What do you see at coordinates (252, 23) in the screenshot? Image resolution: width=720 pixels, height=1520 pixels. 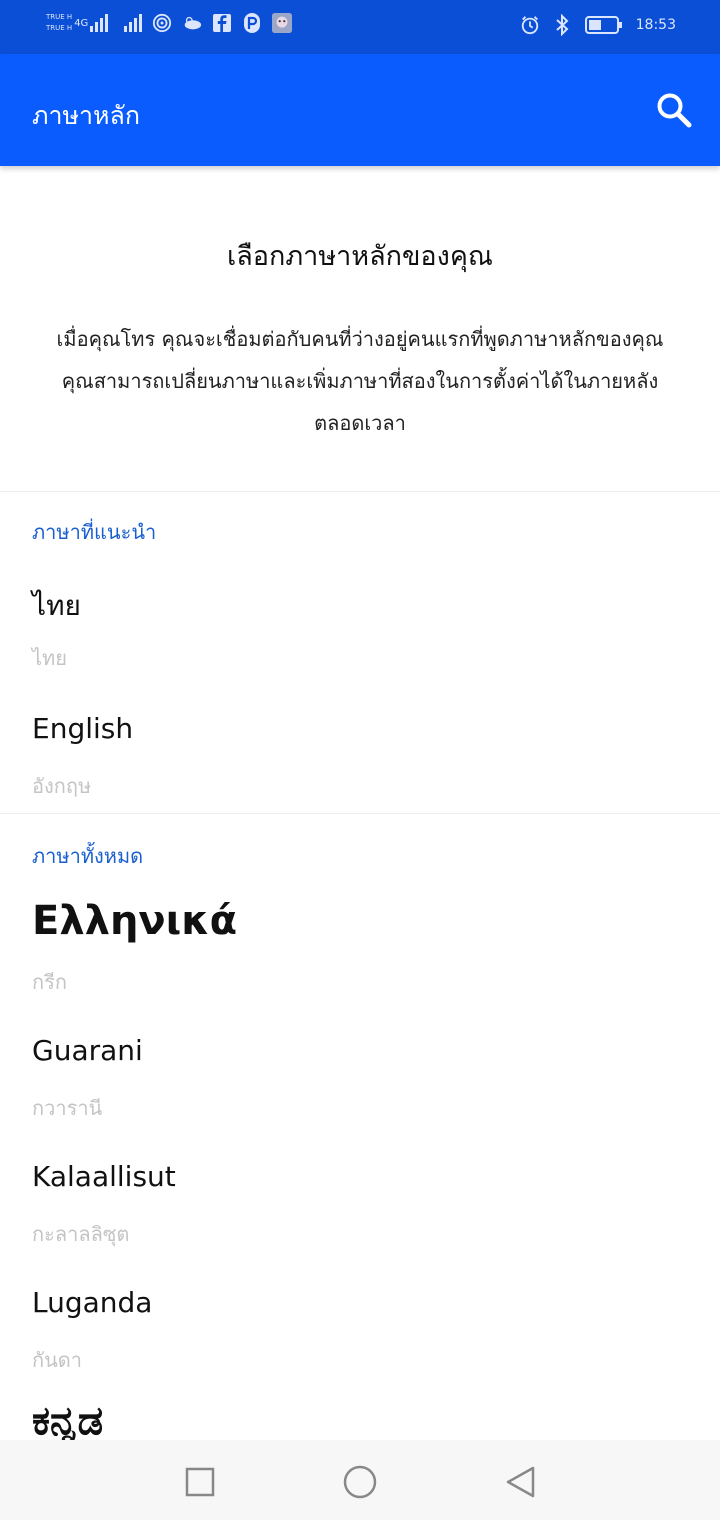 I see `app-icon` at bounding box center [252, 23].